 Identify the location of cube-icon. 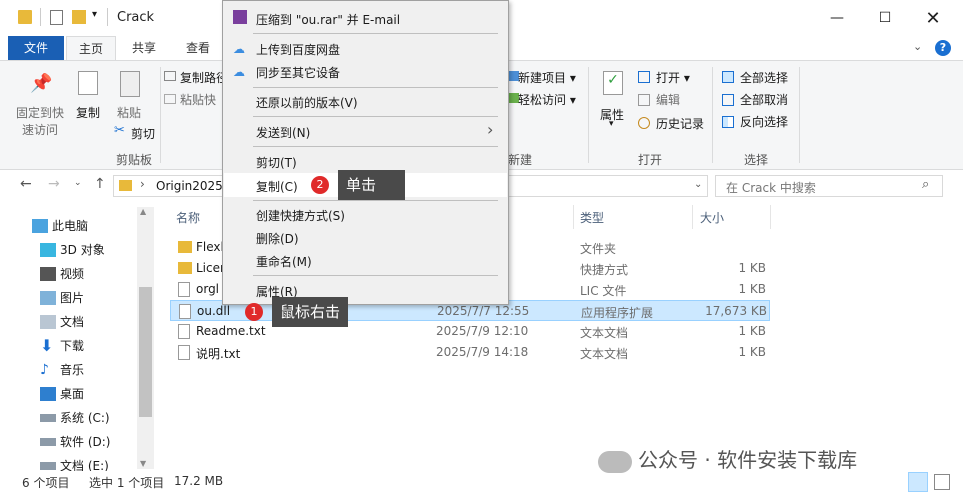
(48, 249).